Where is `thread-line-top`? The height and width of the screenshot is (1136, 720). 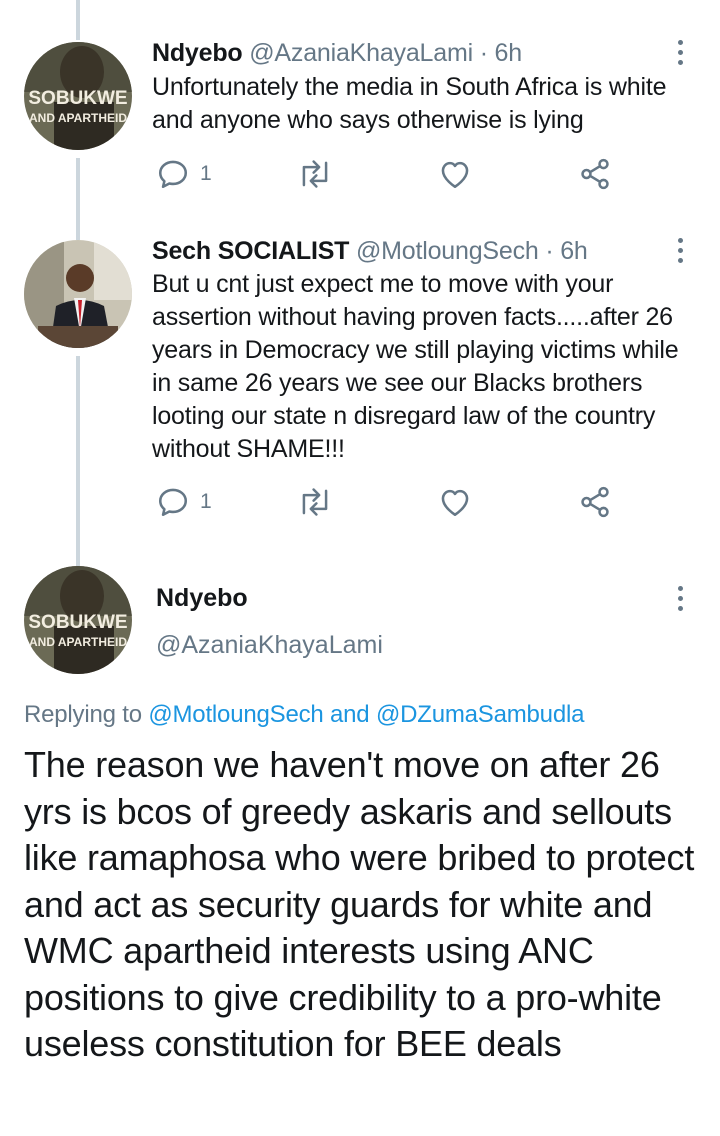 thread-line-top is located at coordinates (78, 20).